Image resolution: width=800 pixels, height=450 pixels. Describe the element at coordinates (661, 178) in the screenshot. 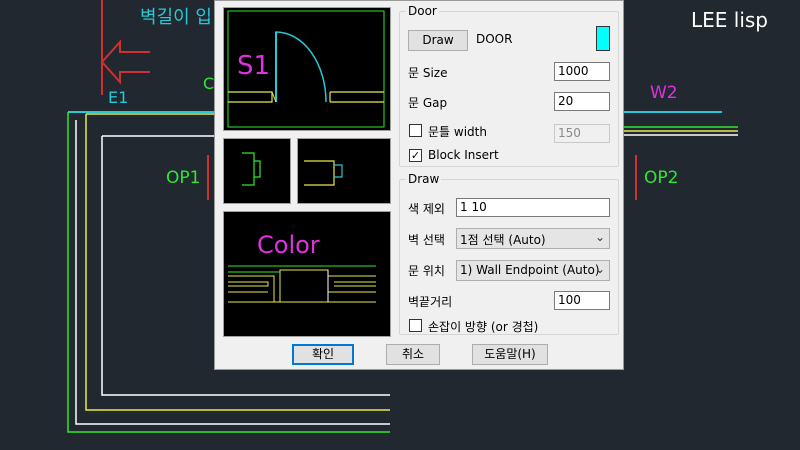

I see `cad-label-op2: OP2` at that location.